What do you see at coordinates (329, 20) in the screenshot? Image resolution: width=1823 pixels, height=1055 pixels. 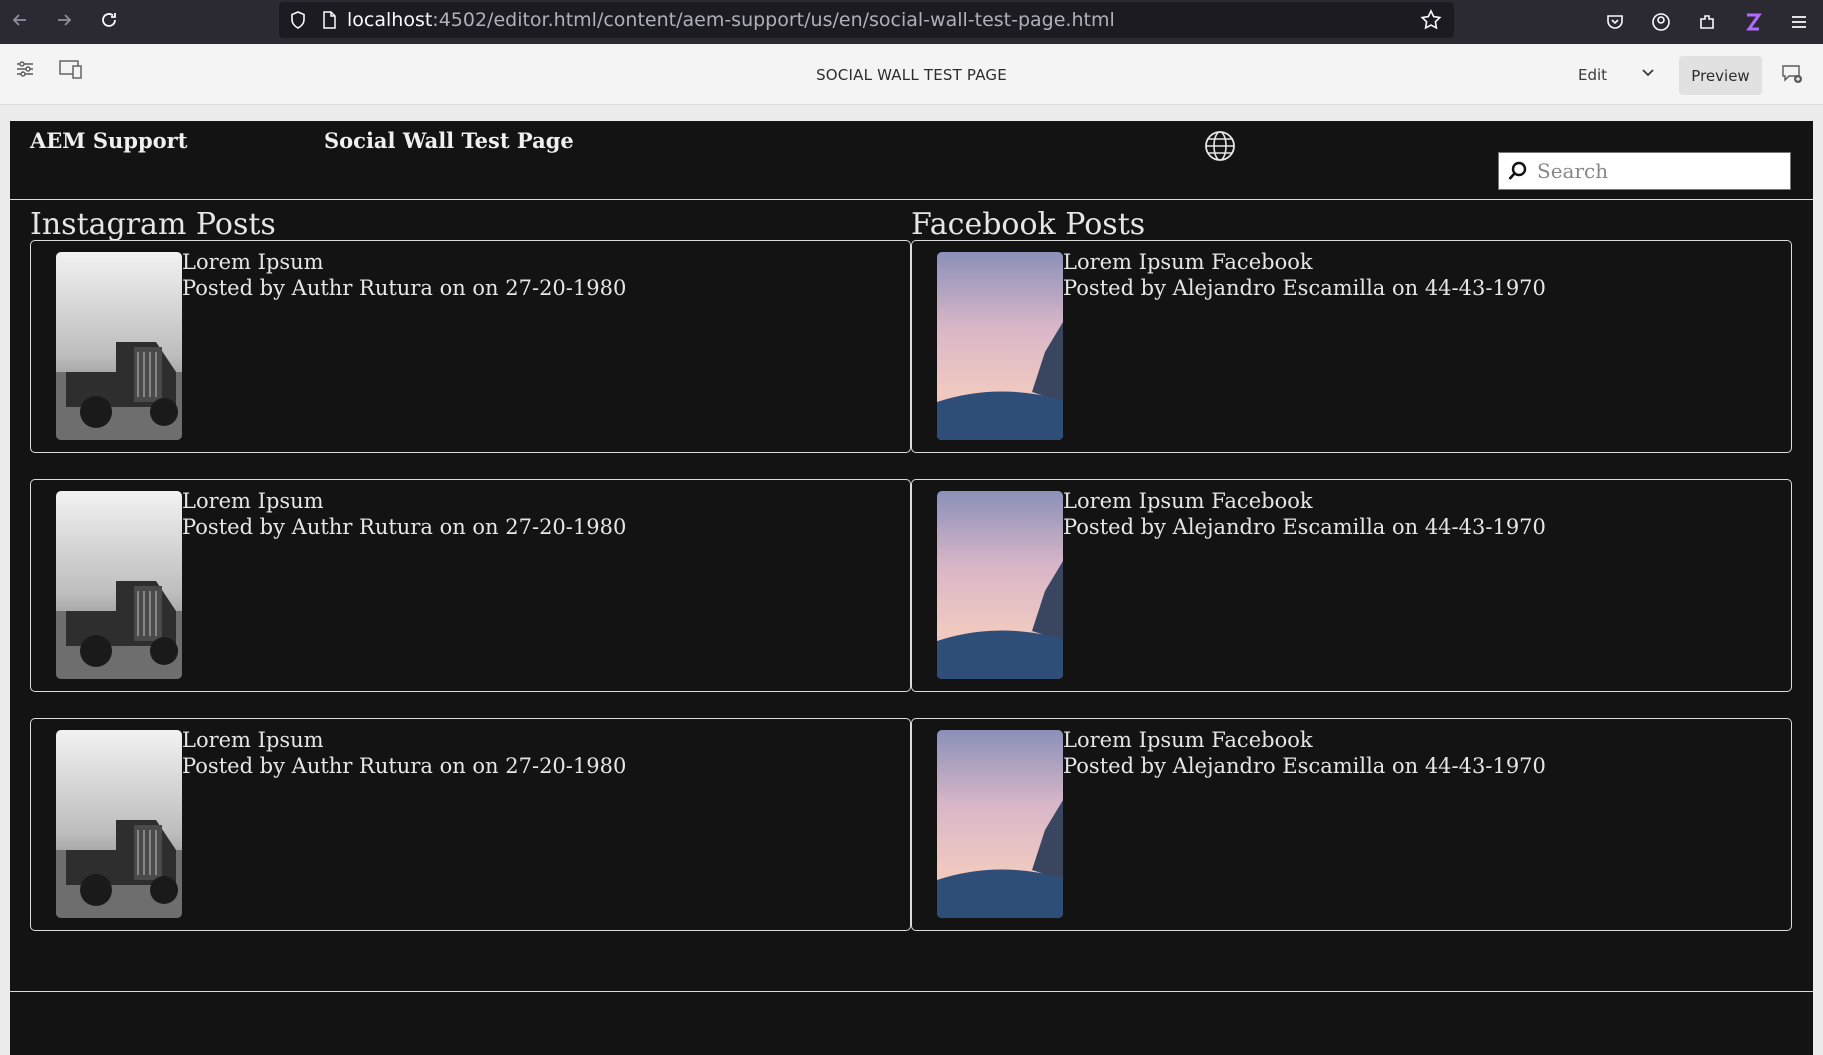 I see `page-icon` at bounding box center [329, 20].